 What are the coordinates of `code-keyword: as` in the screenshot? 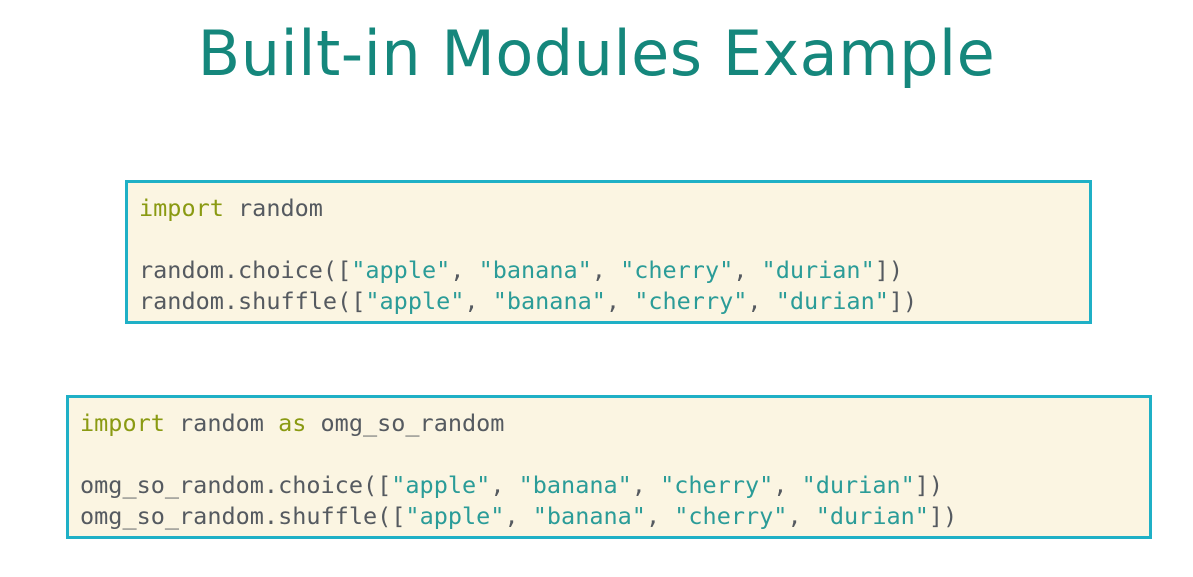 It's located at (292, 423).